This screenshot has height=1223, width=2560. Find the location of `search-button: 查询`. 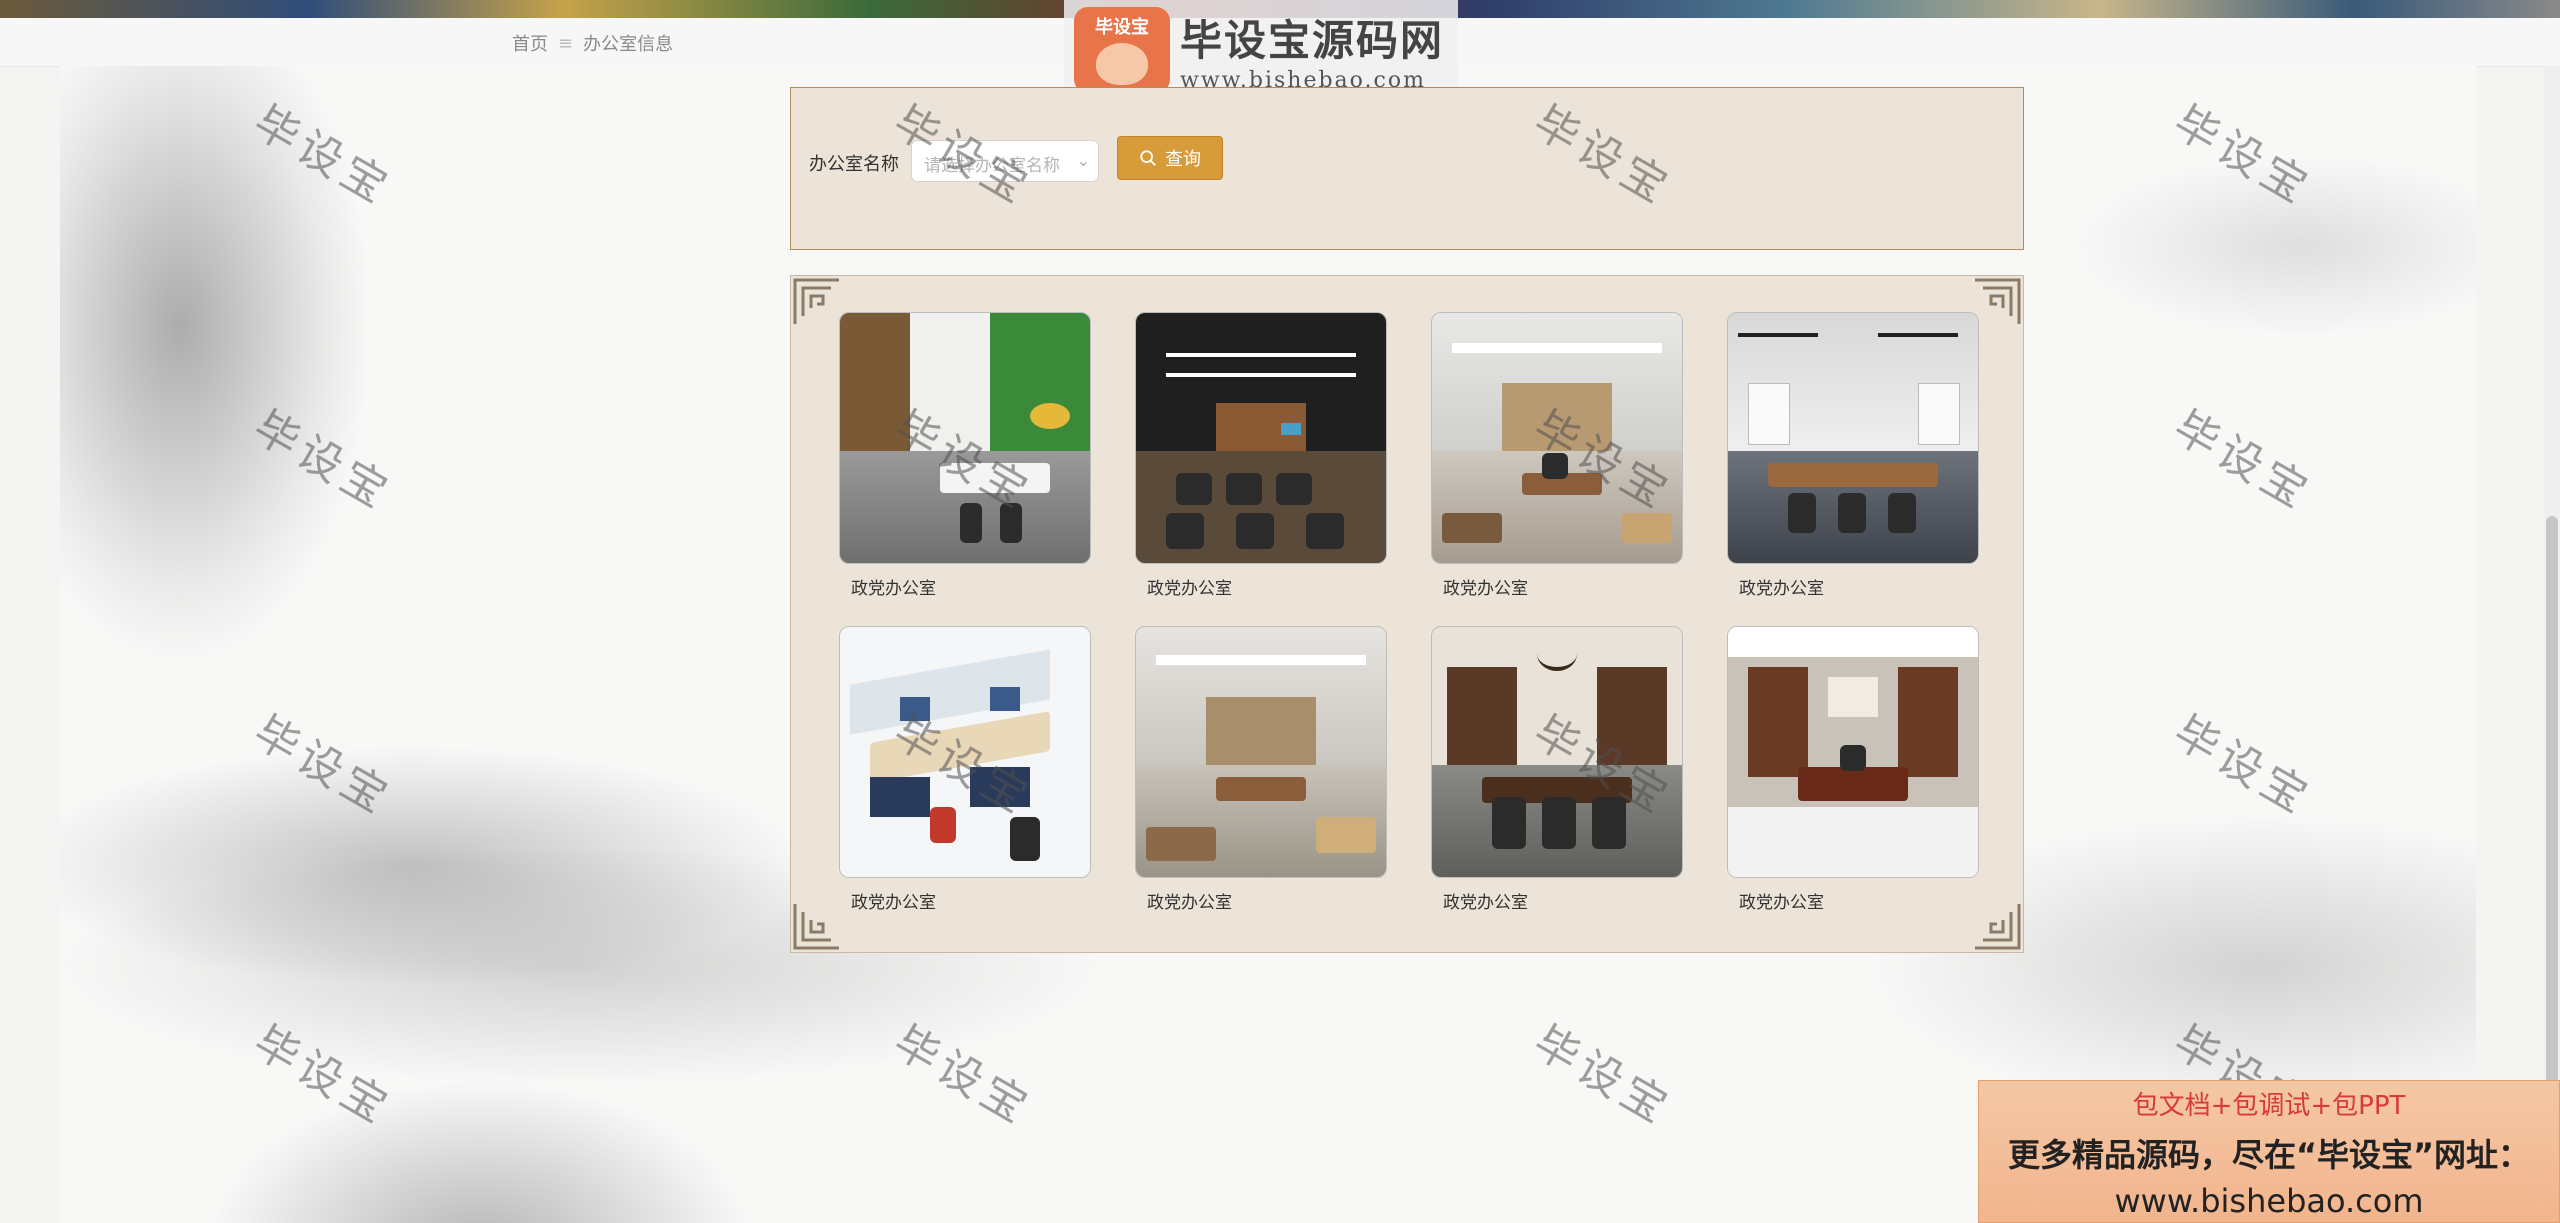

search-button: 查询 is located at coordinates (1170, 158).